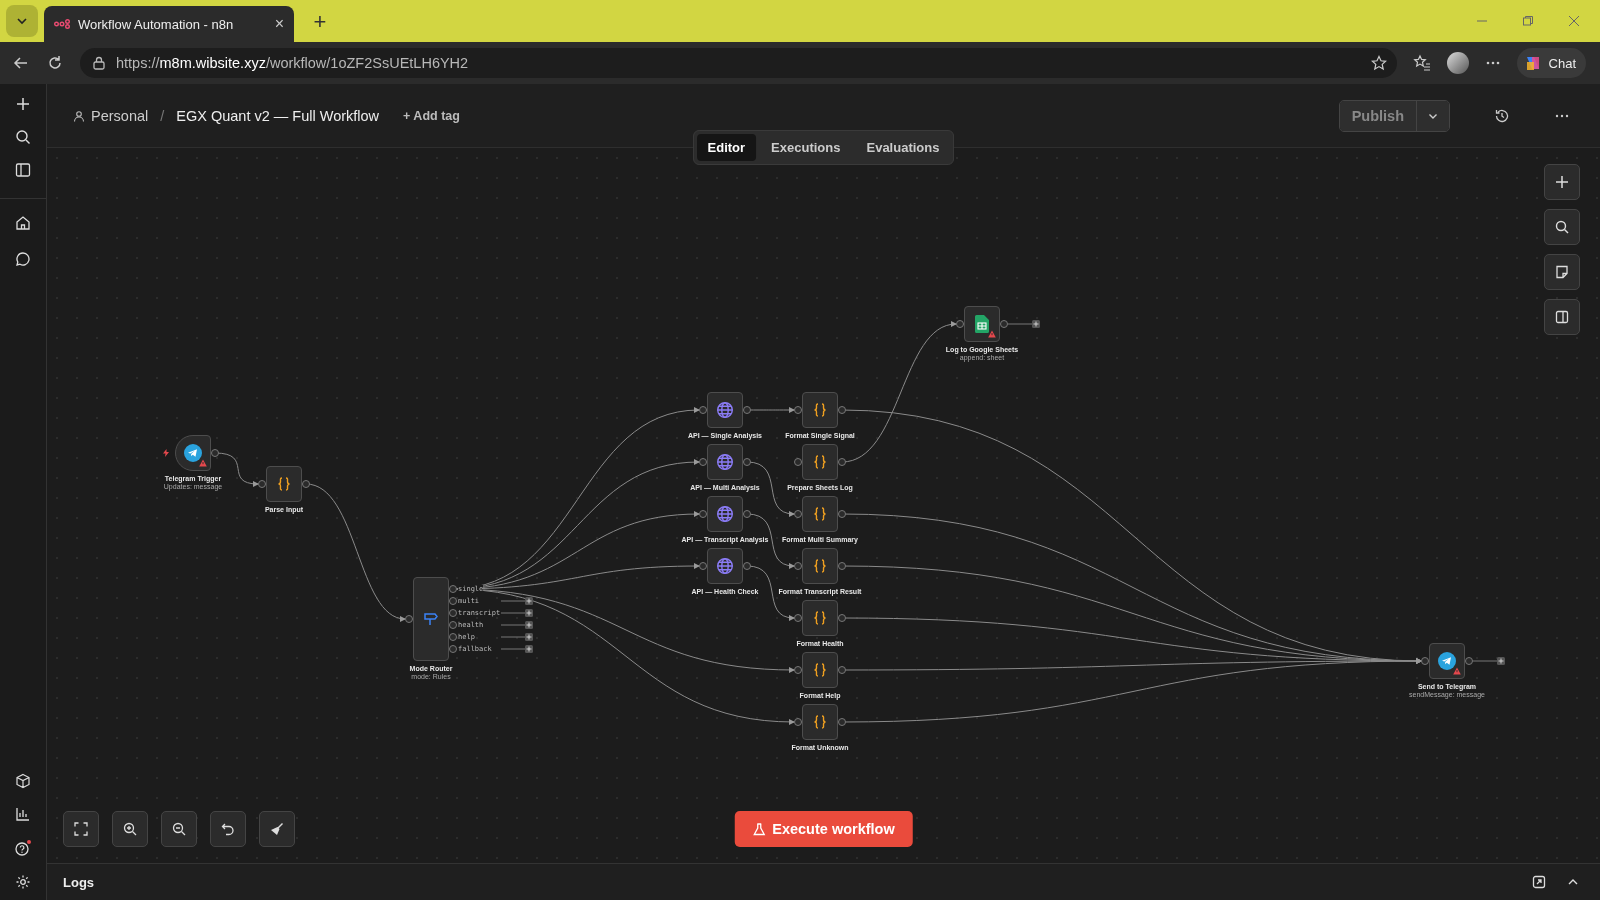 Image resolution: width=1600 pixels, height=900 pixels. What do you see at coordinates (1378, 115) in the screenshot?
I see `publish-button: Publish` at bounding box center [1378, 115].